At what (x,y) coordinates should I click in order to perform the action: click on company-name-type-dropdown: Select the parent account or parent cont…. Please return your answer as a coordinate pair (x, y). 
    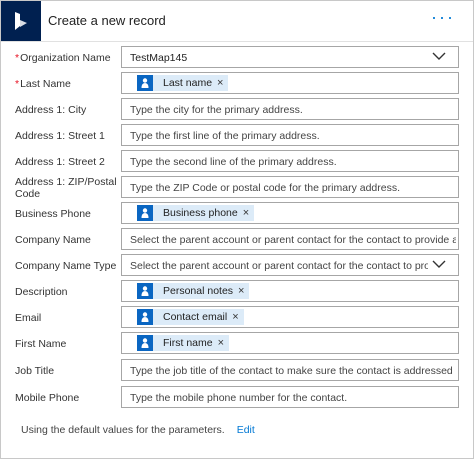
    Looking at the image, I should click on (290, 265).